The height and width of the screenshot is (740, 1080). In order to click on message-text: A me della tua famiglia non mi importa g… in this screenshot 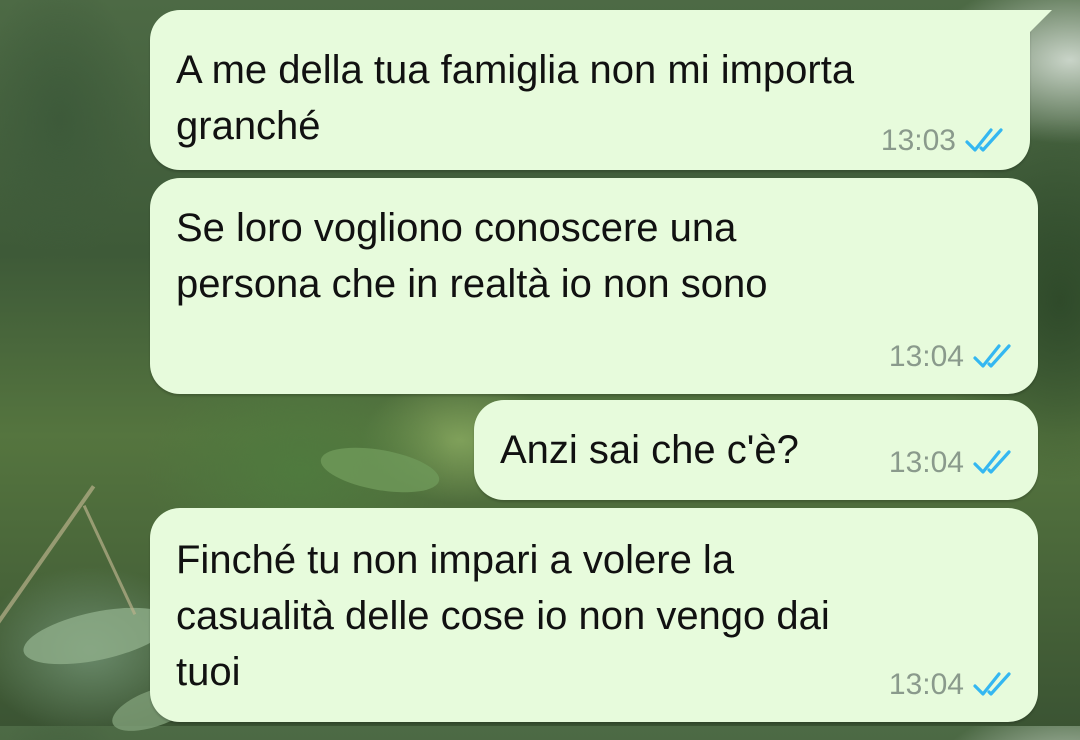, I will do `click(515, 98)`.